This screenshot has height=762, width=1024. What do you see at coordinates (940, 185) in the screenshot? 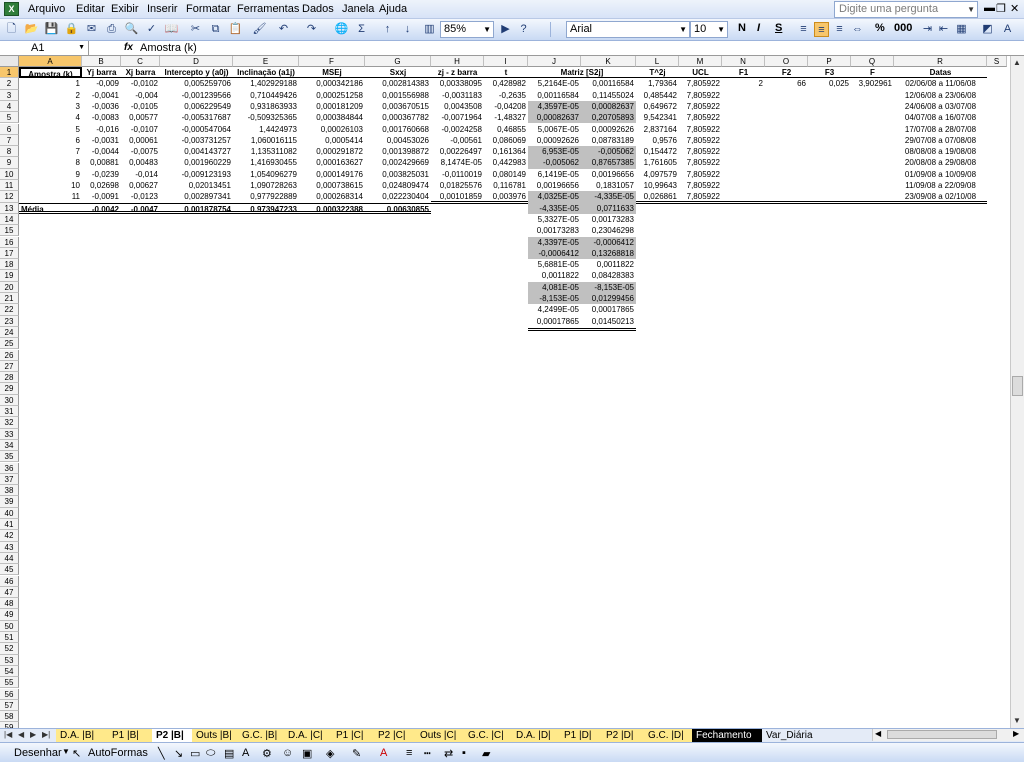
I see `cell-r: 11/09/08 a 22/09/08` at bounding box center [940, 185].